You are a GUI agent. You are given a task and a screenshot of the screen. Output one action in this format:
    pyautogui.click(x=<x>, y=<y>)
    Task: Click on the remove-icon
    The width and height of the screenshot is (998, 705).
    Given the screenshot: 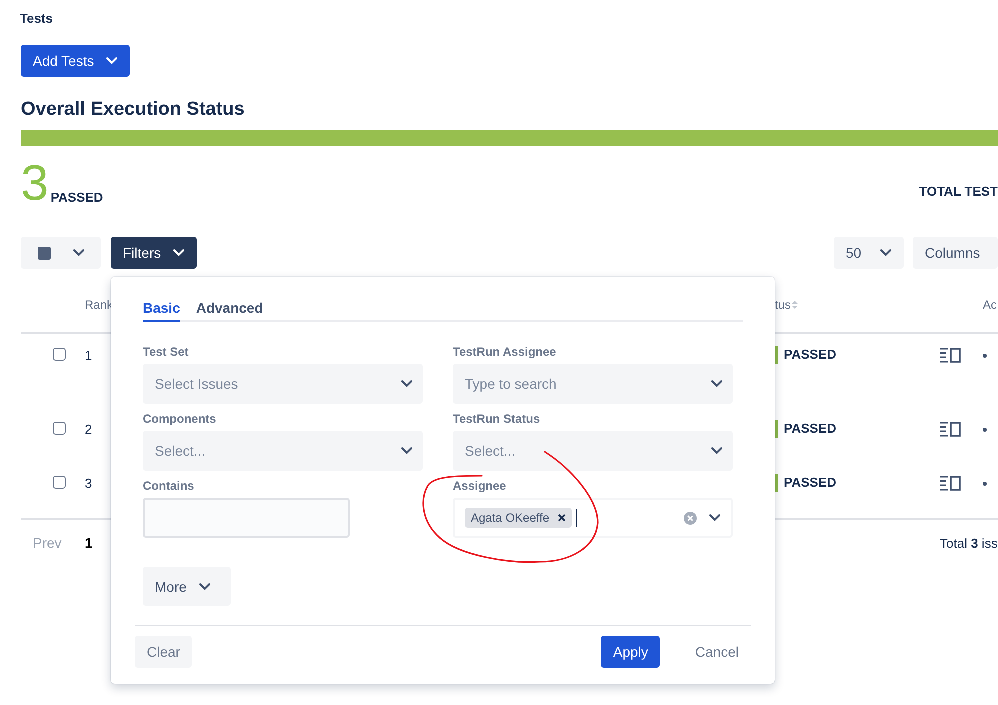 What is the action you would take?
    pyautogui.click(x=562, y=518)
    